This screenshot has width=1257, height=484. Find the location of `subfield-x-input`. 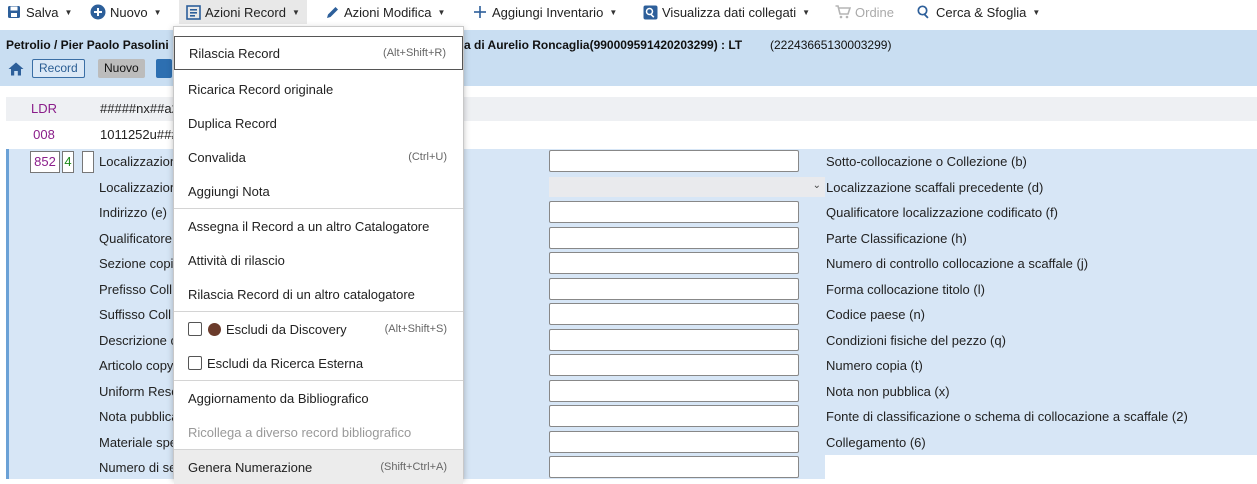

subfield-x-input is located at coordinates (674, 391).